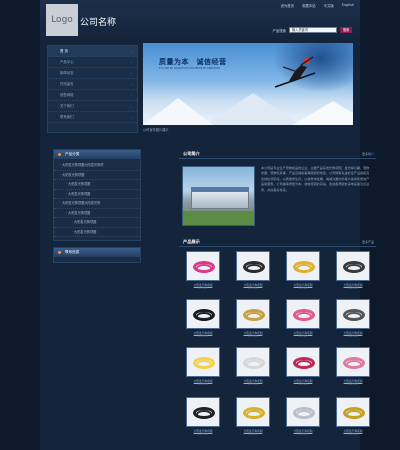 The height and width of the screenshot is (450, 400). I want to click on product-card: 大阳发光狗项圈 LT-PH08, so click(353, 318).